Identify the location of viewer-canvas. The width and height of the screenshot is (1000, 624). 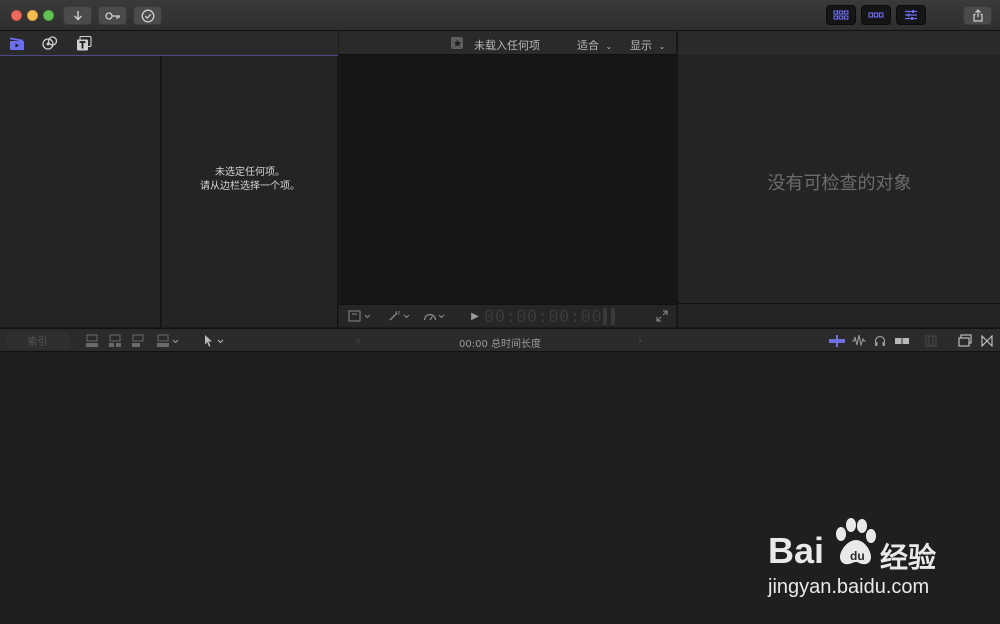
(507, 179).